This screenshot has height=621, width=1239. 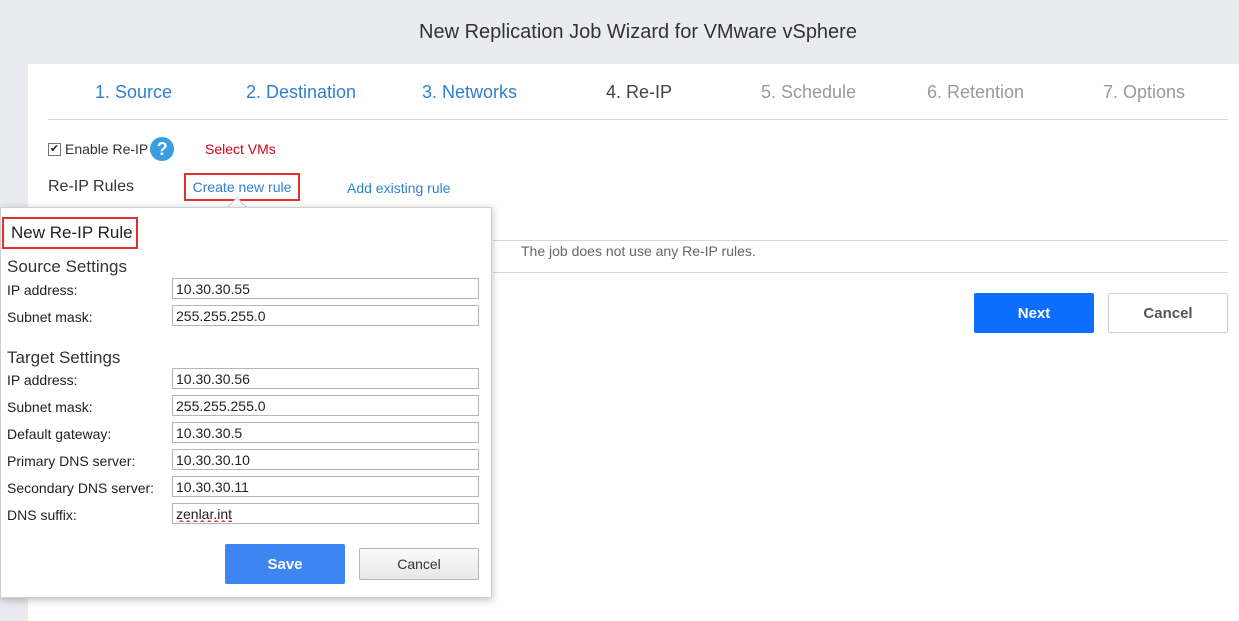 I want to click on target-ip-input, so click(x=325, y=378).